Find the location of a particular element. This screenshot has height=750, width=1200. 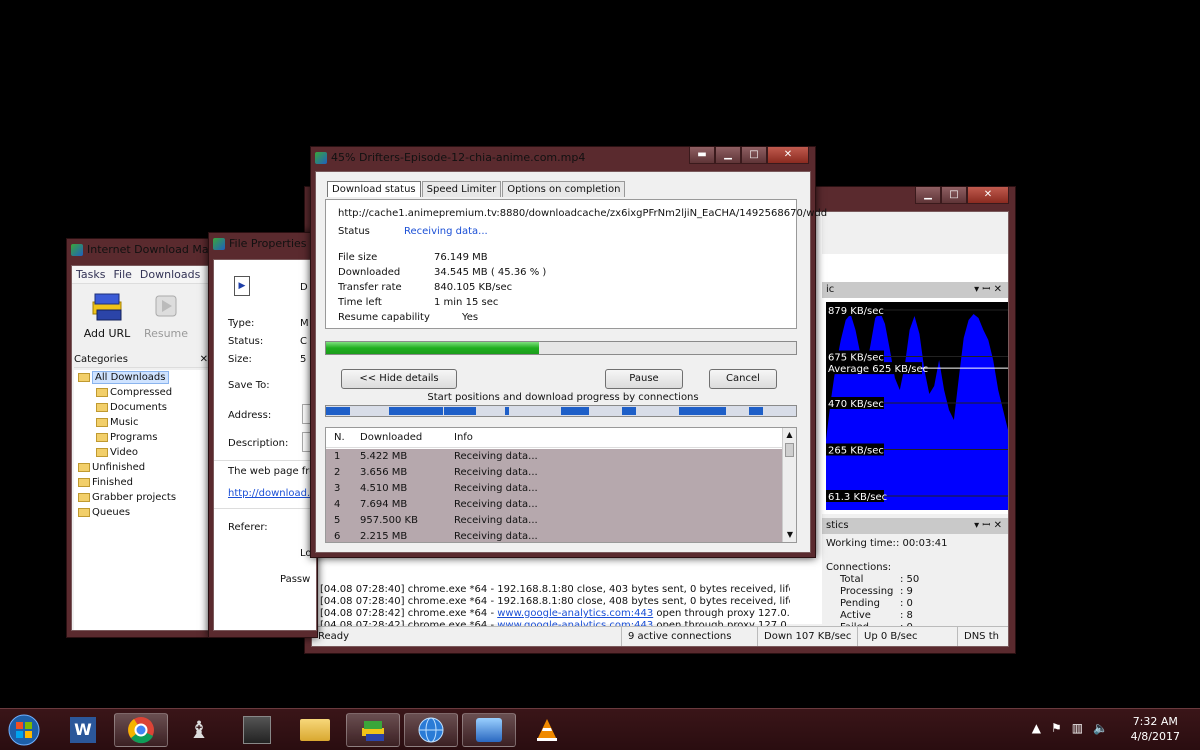

volume-icon: 🔈 is located at coordinates (1100, 728).